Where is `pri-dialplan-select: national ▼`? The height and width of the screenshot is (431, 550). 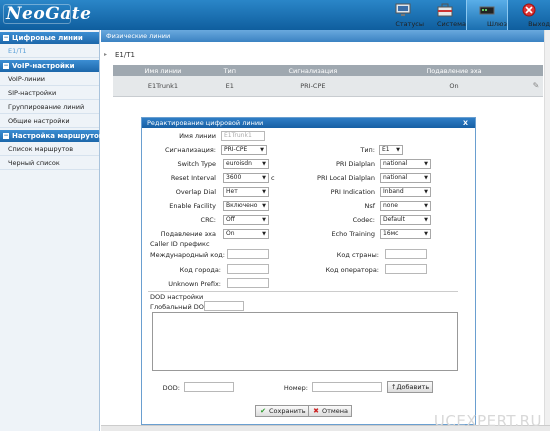
pri-dialplan-select: national ▼ is located at coordinates (405, 164).